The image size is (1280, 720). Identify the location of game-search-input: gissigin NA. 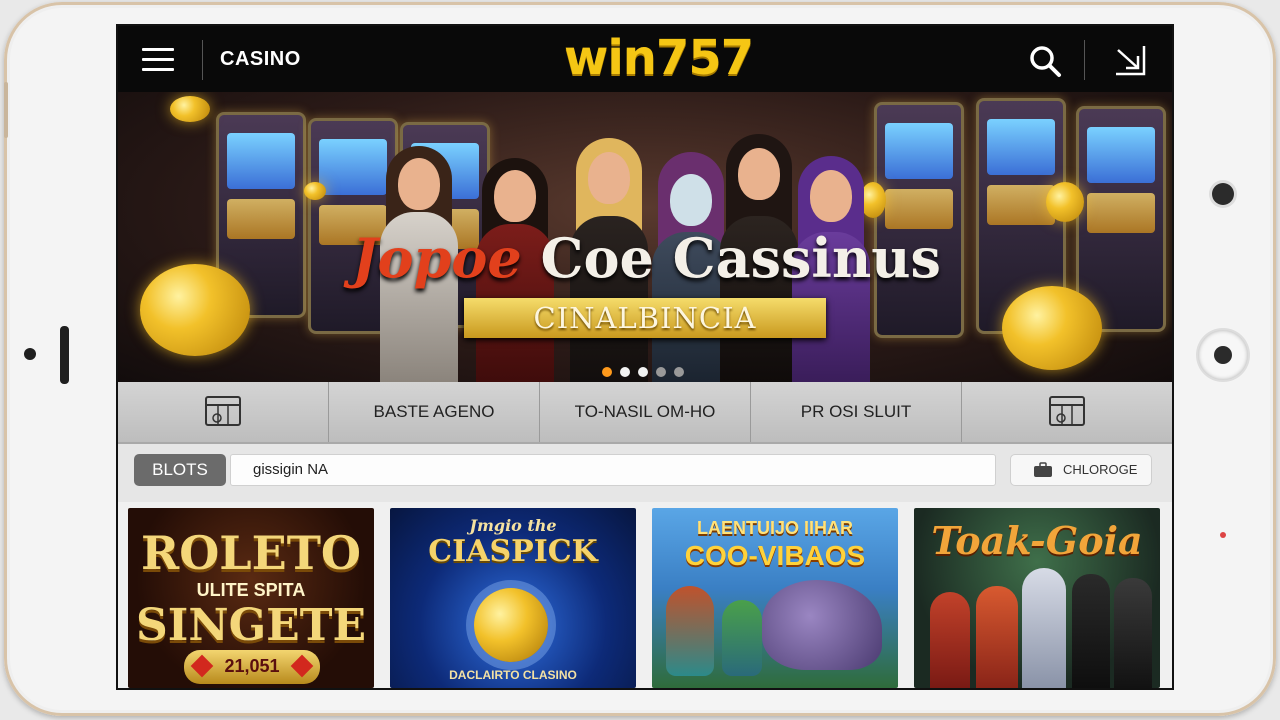
(613, 470).